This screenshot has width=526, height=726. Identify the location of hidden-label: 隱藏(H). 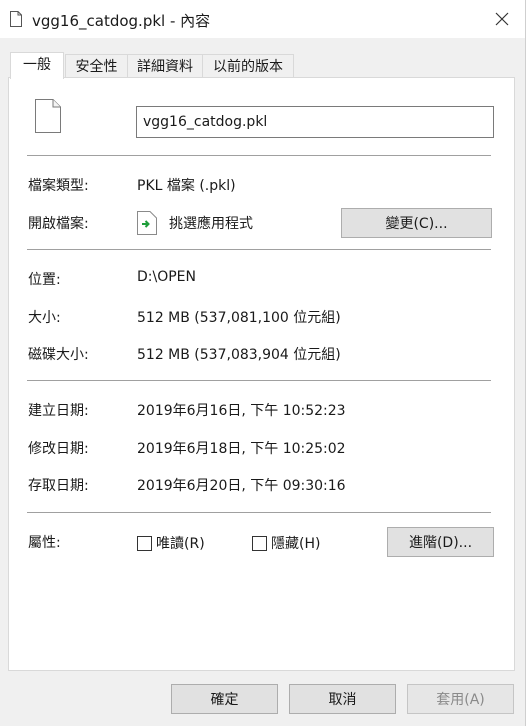
(296, 544).